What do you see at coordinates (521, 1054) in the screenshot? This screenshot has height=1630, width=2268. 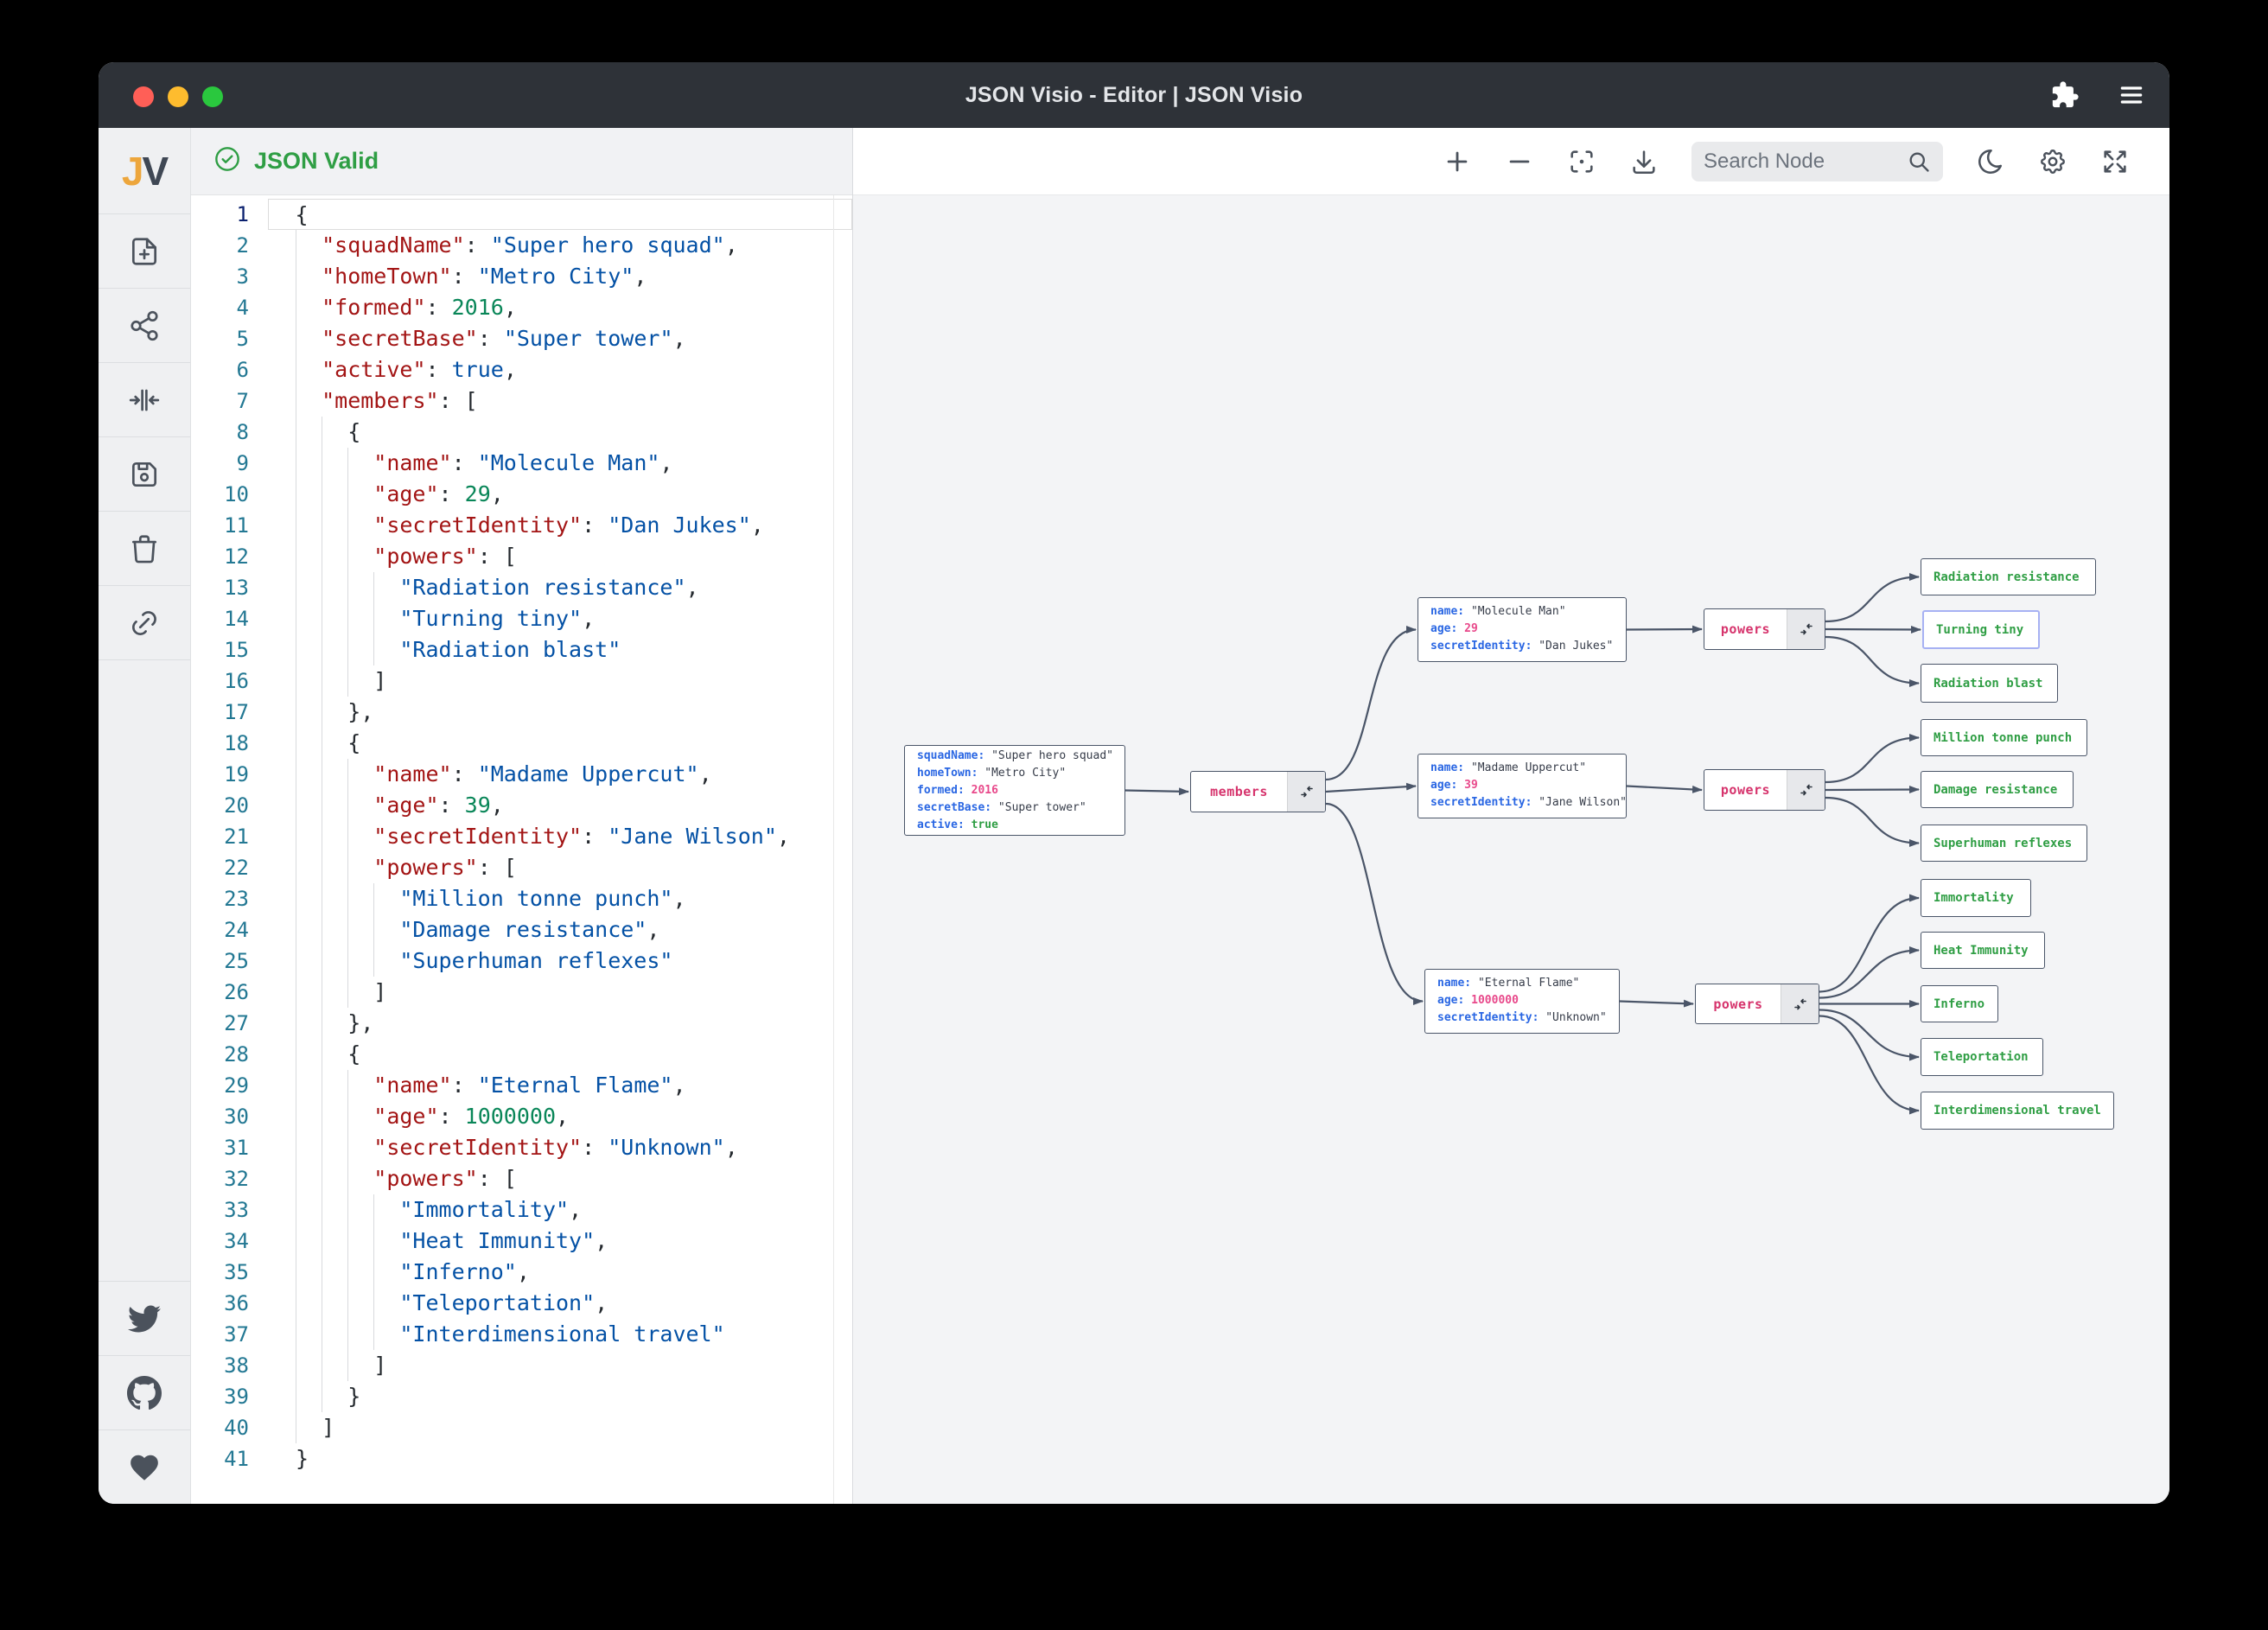 I see `editor-line: 28 {` at bounding box center [521, 1054].